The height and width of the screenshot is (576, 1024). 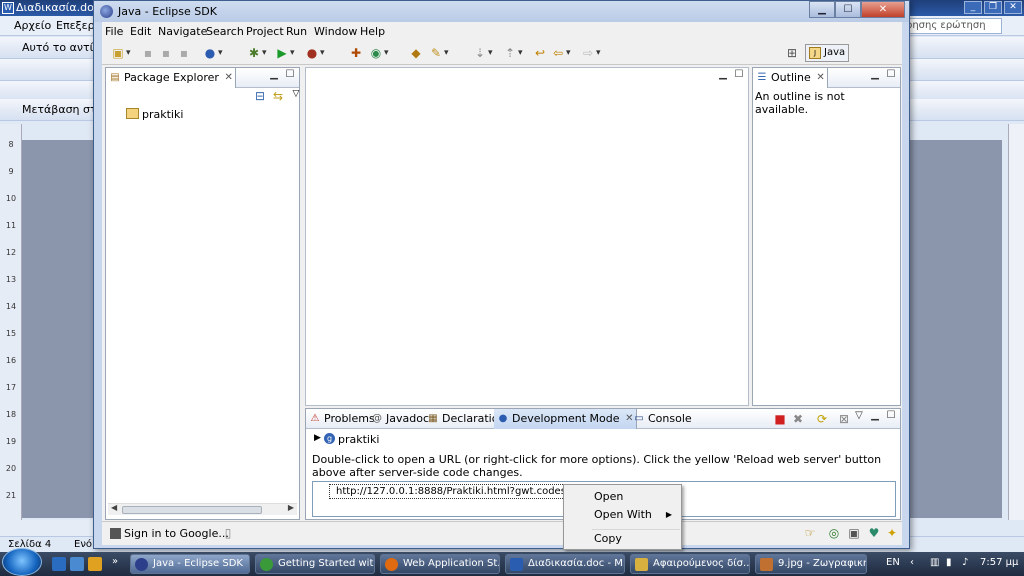 What do you see at coordinates (663, 419) in the screenshot?
I see `tab-console: ▭ Console` at bounding box center [663, 419].